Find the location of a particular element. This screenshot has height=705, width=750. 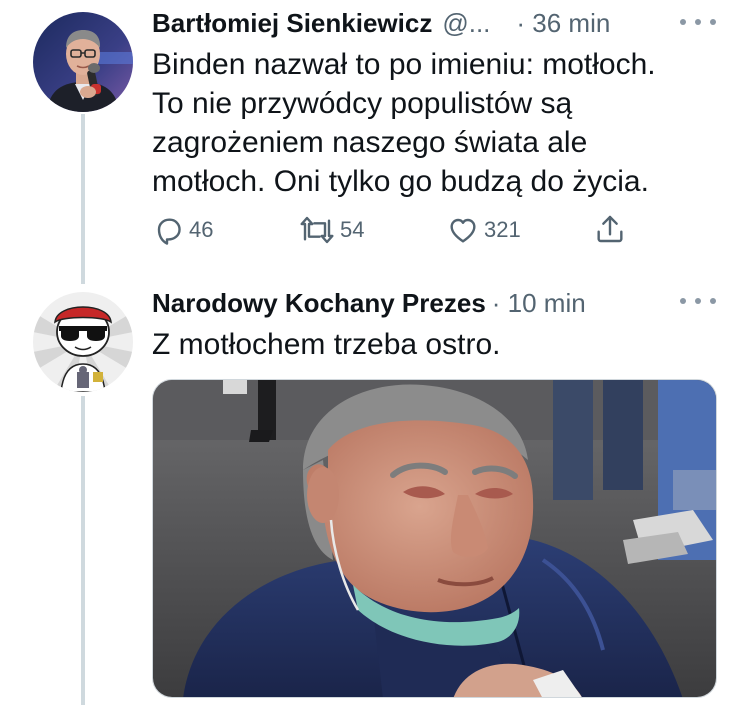

share-button is located at coordinates (610, 229).